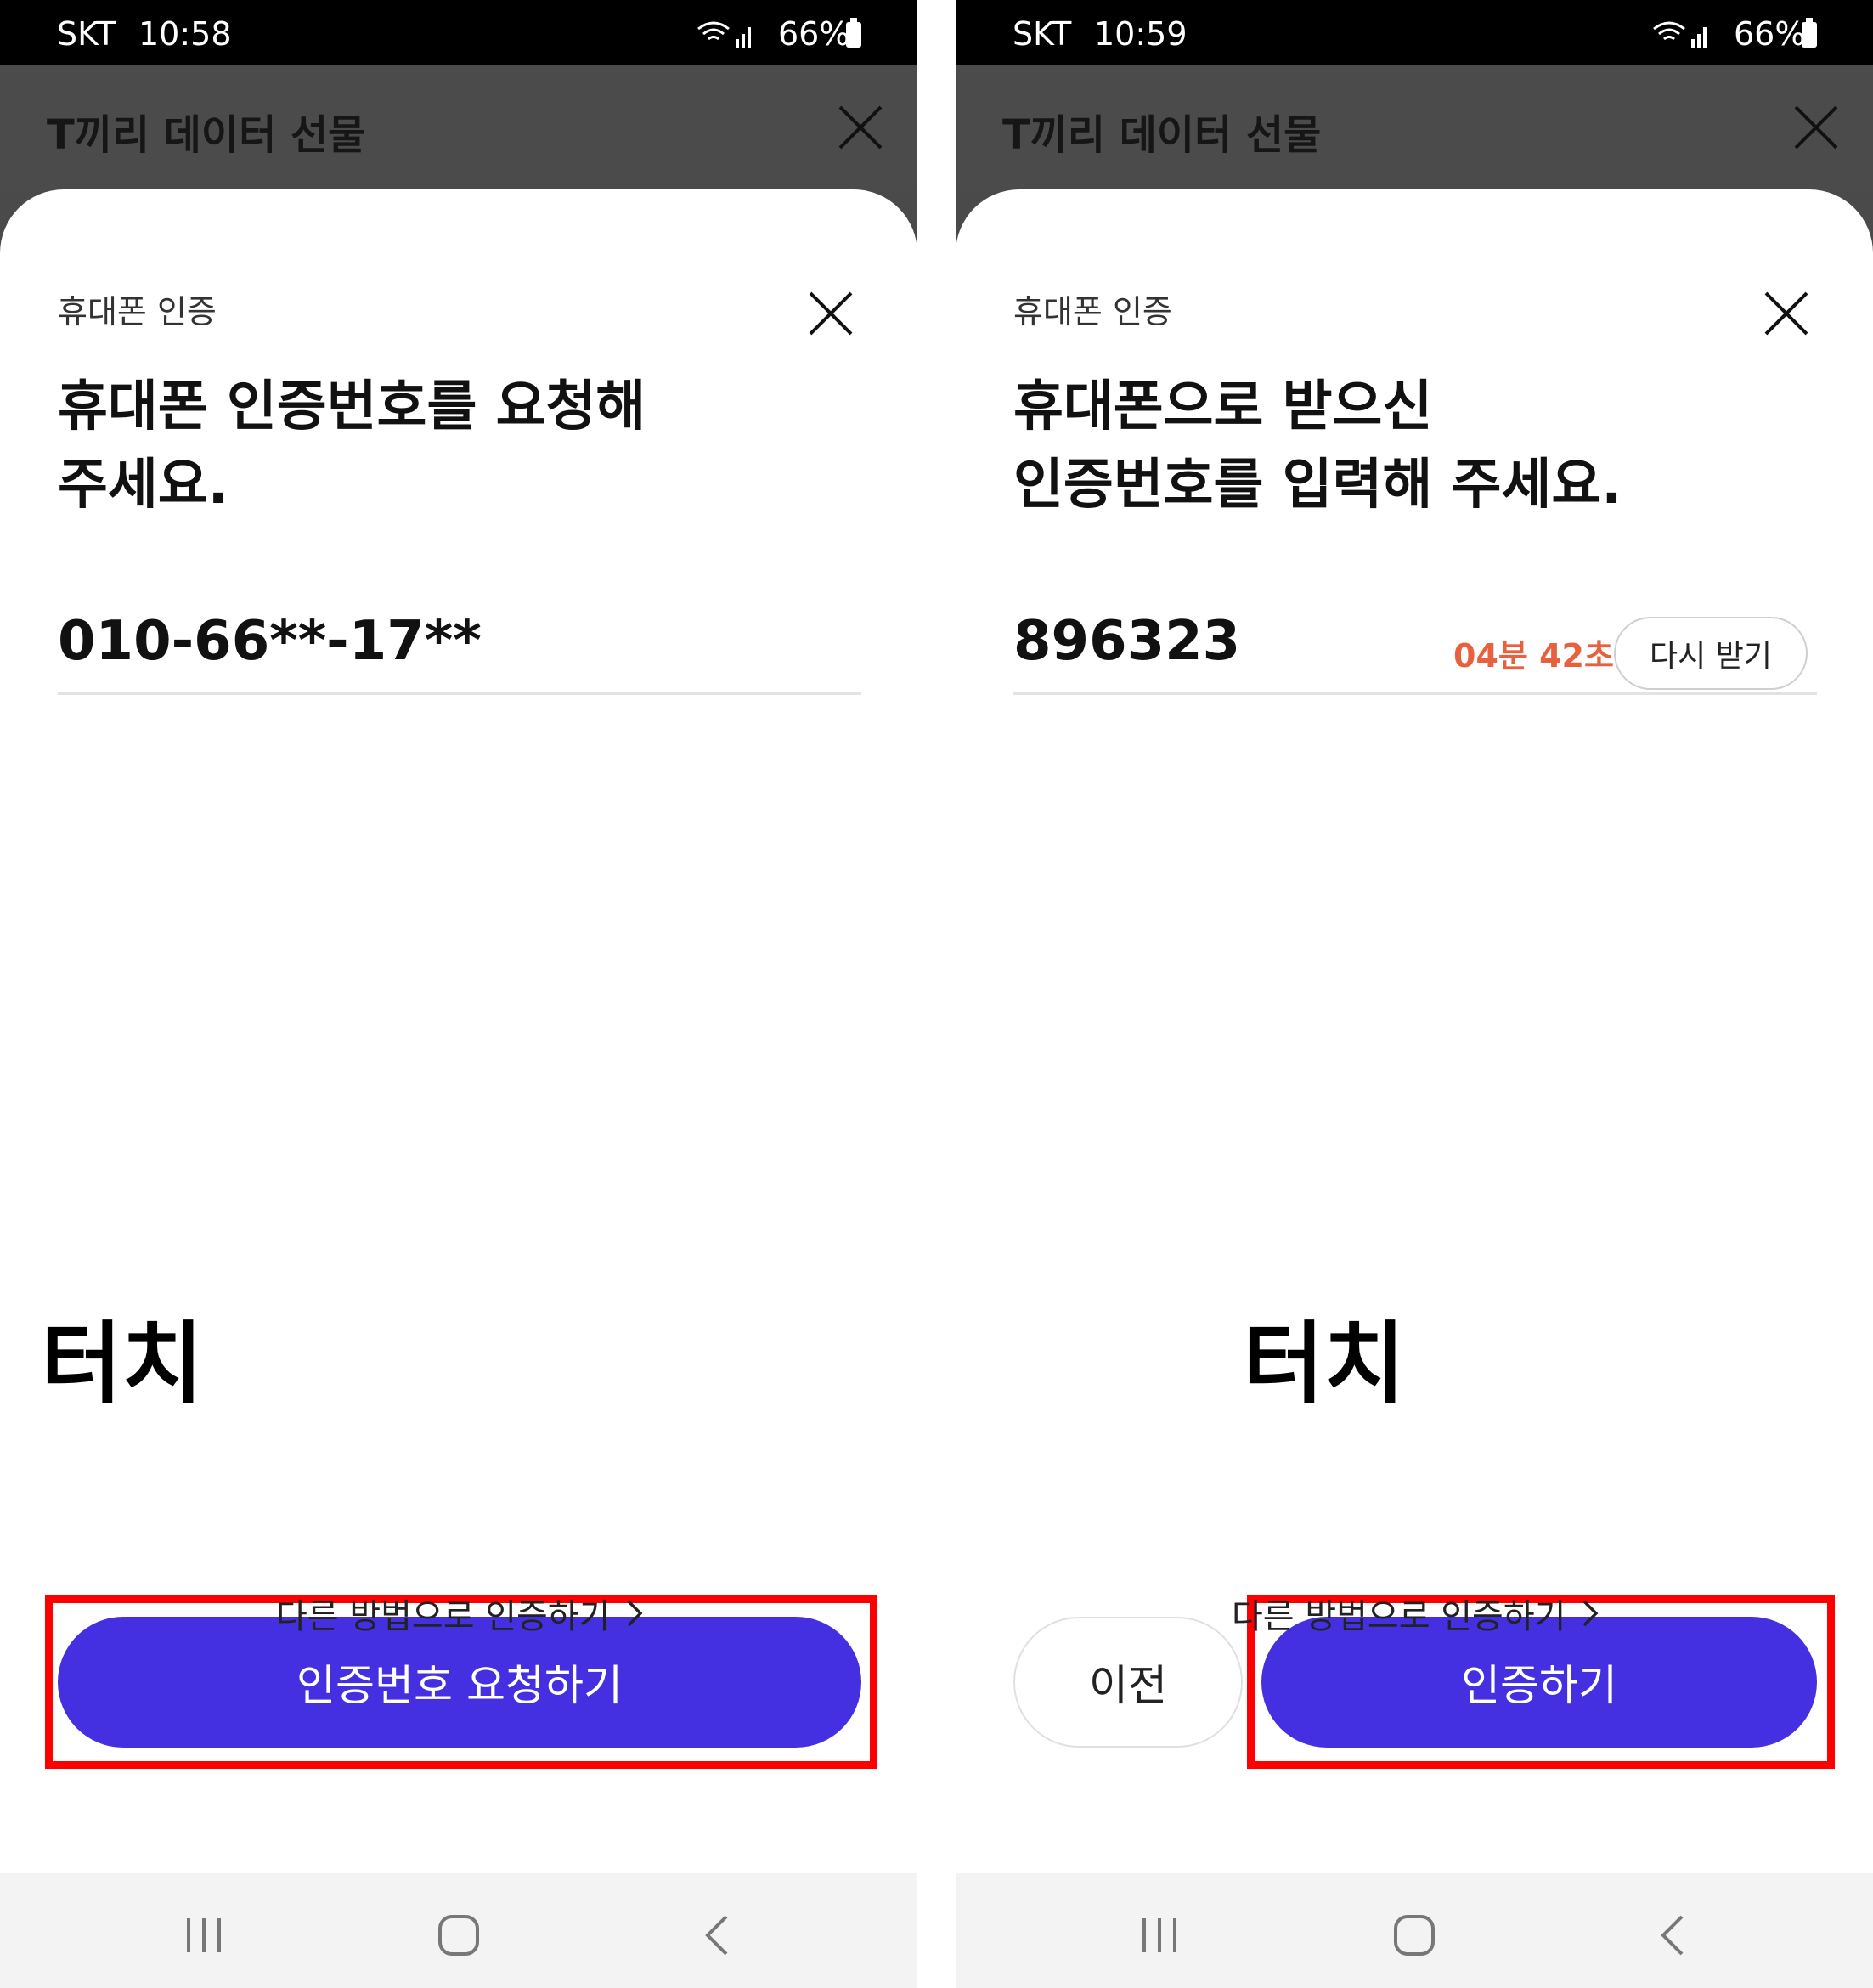  What do you see at coordinates (458, 32) in the screenshot?
I see `status-bar: SKT 10:58 66%` at bounding box center [458, 32].